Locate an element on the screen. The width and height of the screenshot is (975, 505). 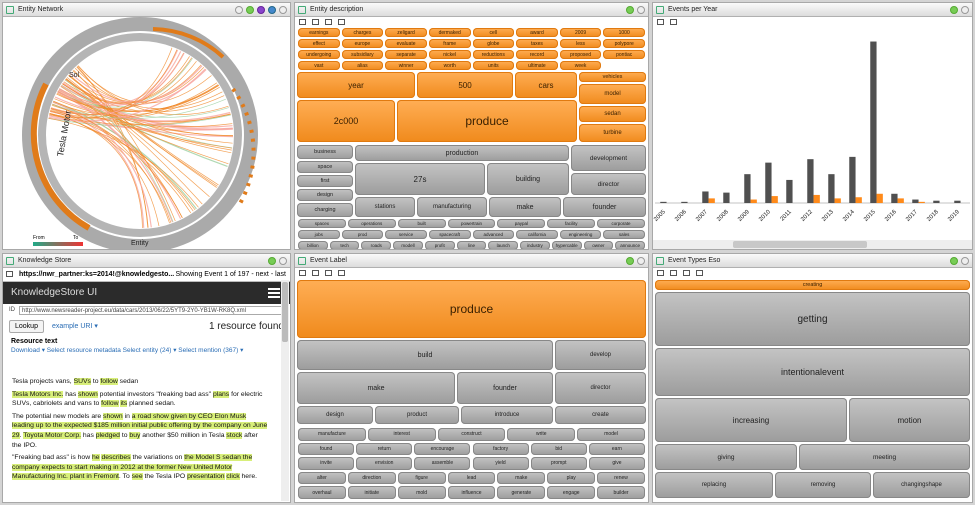
tile-vast: vast is located at coordinates (319, 65).